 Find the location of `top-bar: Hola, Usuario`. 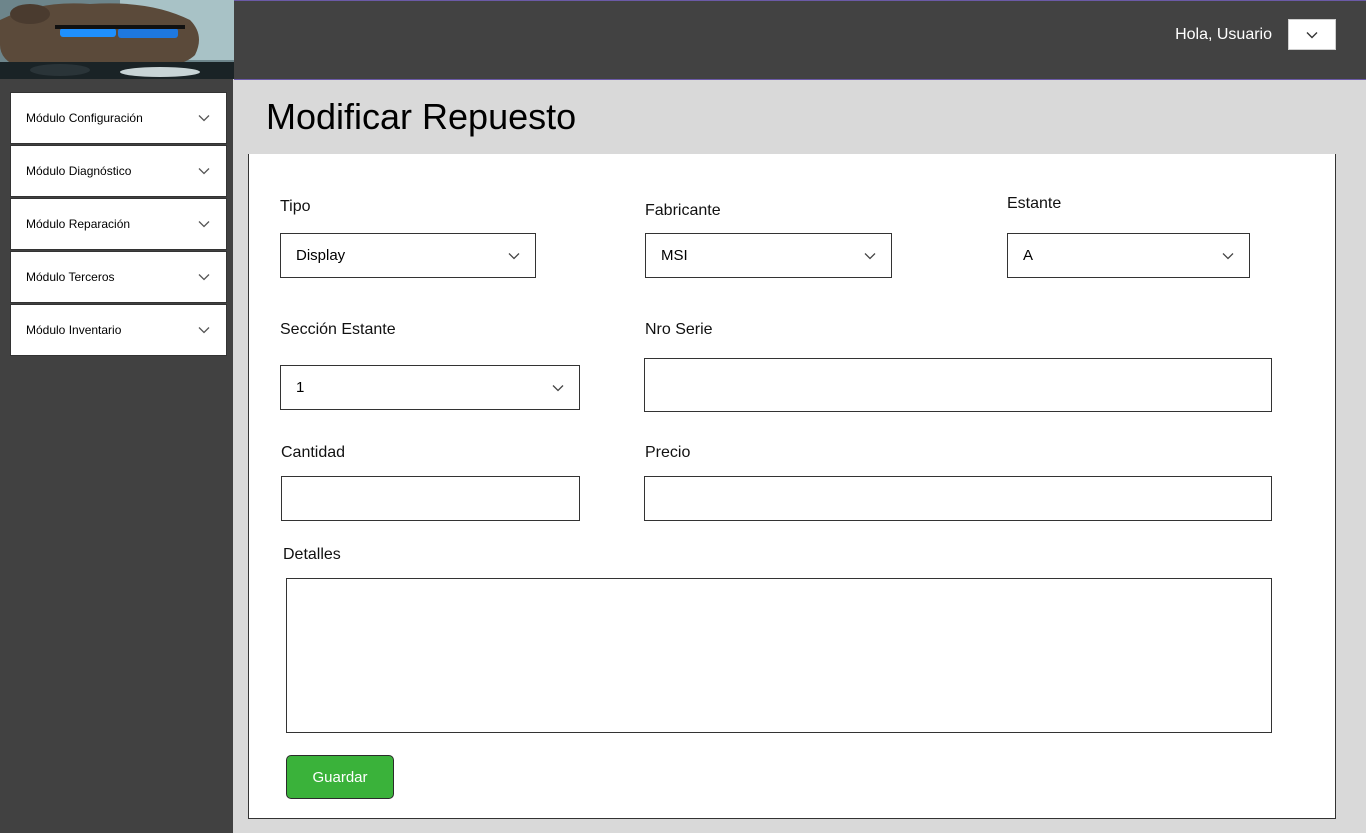

top-bar: Hola, Usuario is located at coordinates (800, 40).